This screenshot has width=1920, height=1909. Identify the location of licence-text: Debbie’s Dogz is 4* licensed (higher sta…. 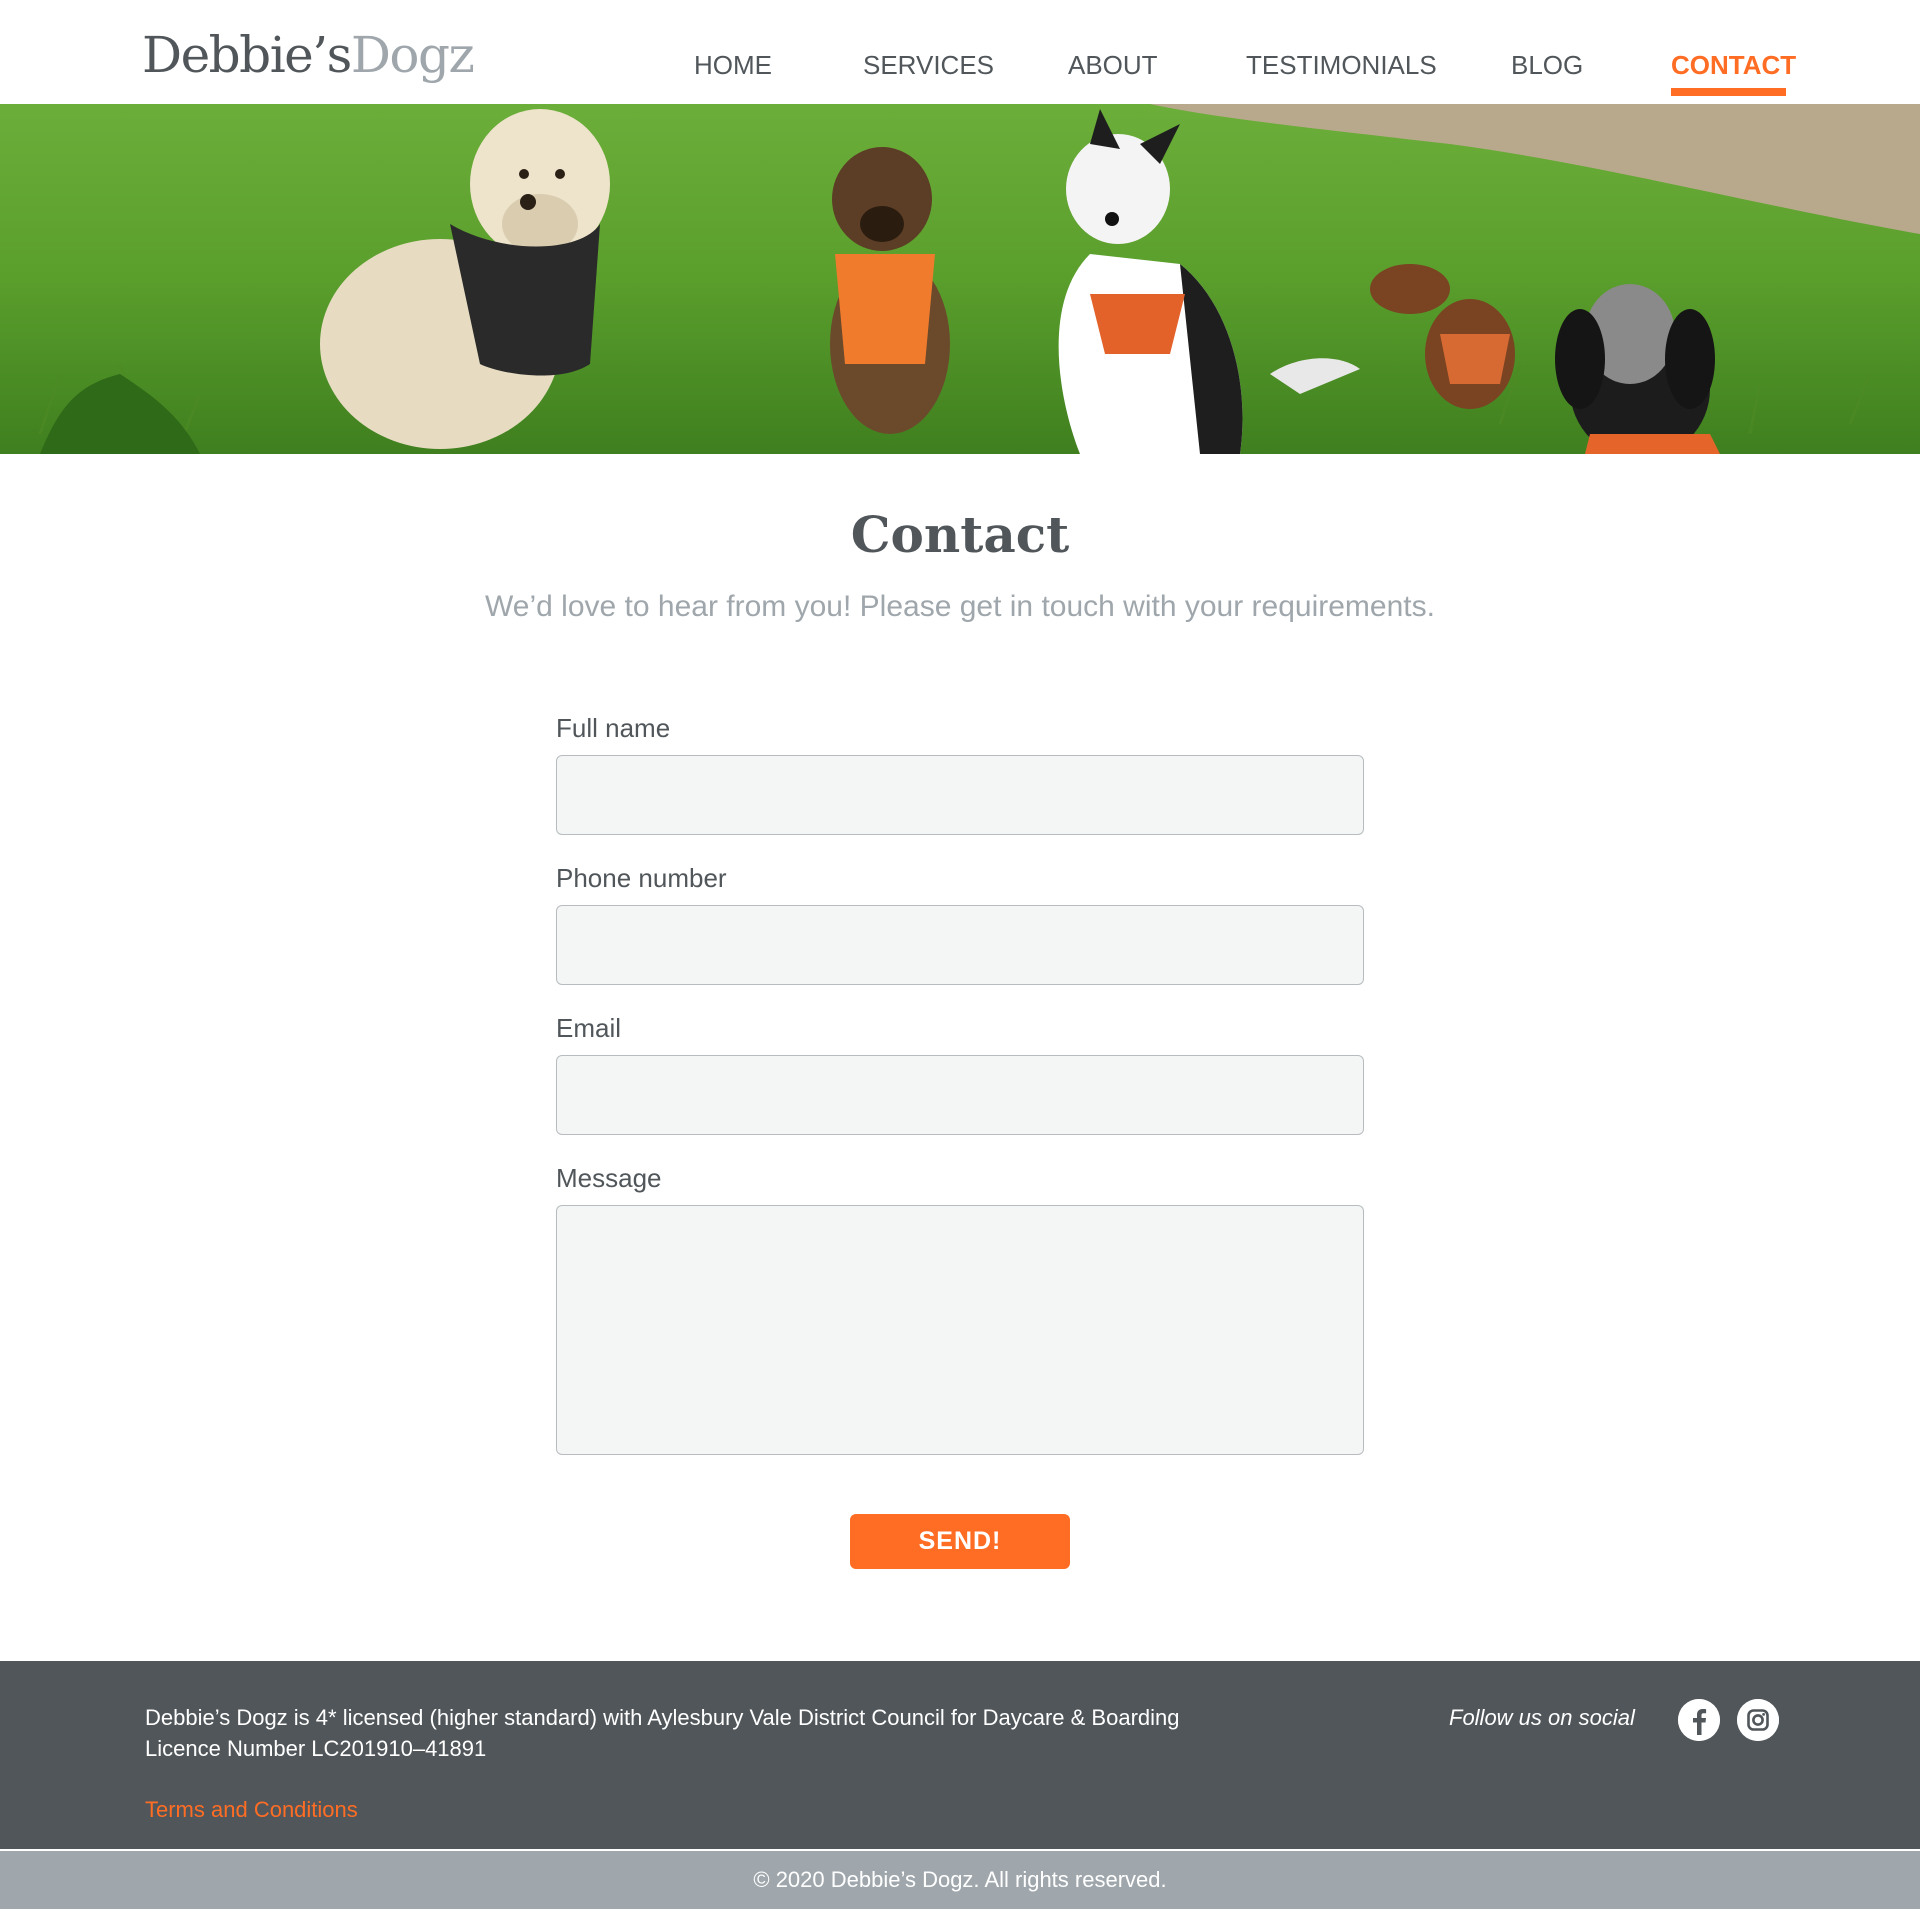
(662, 1717).